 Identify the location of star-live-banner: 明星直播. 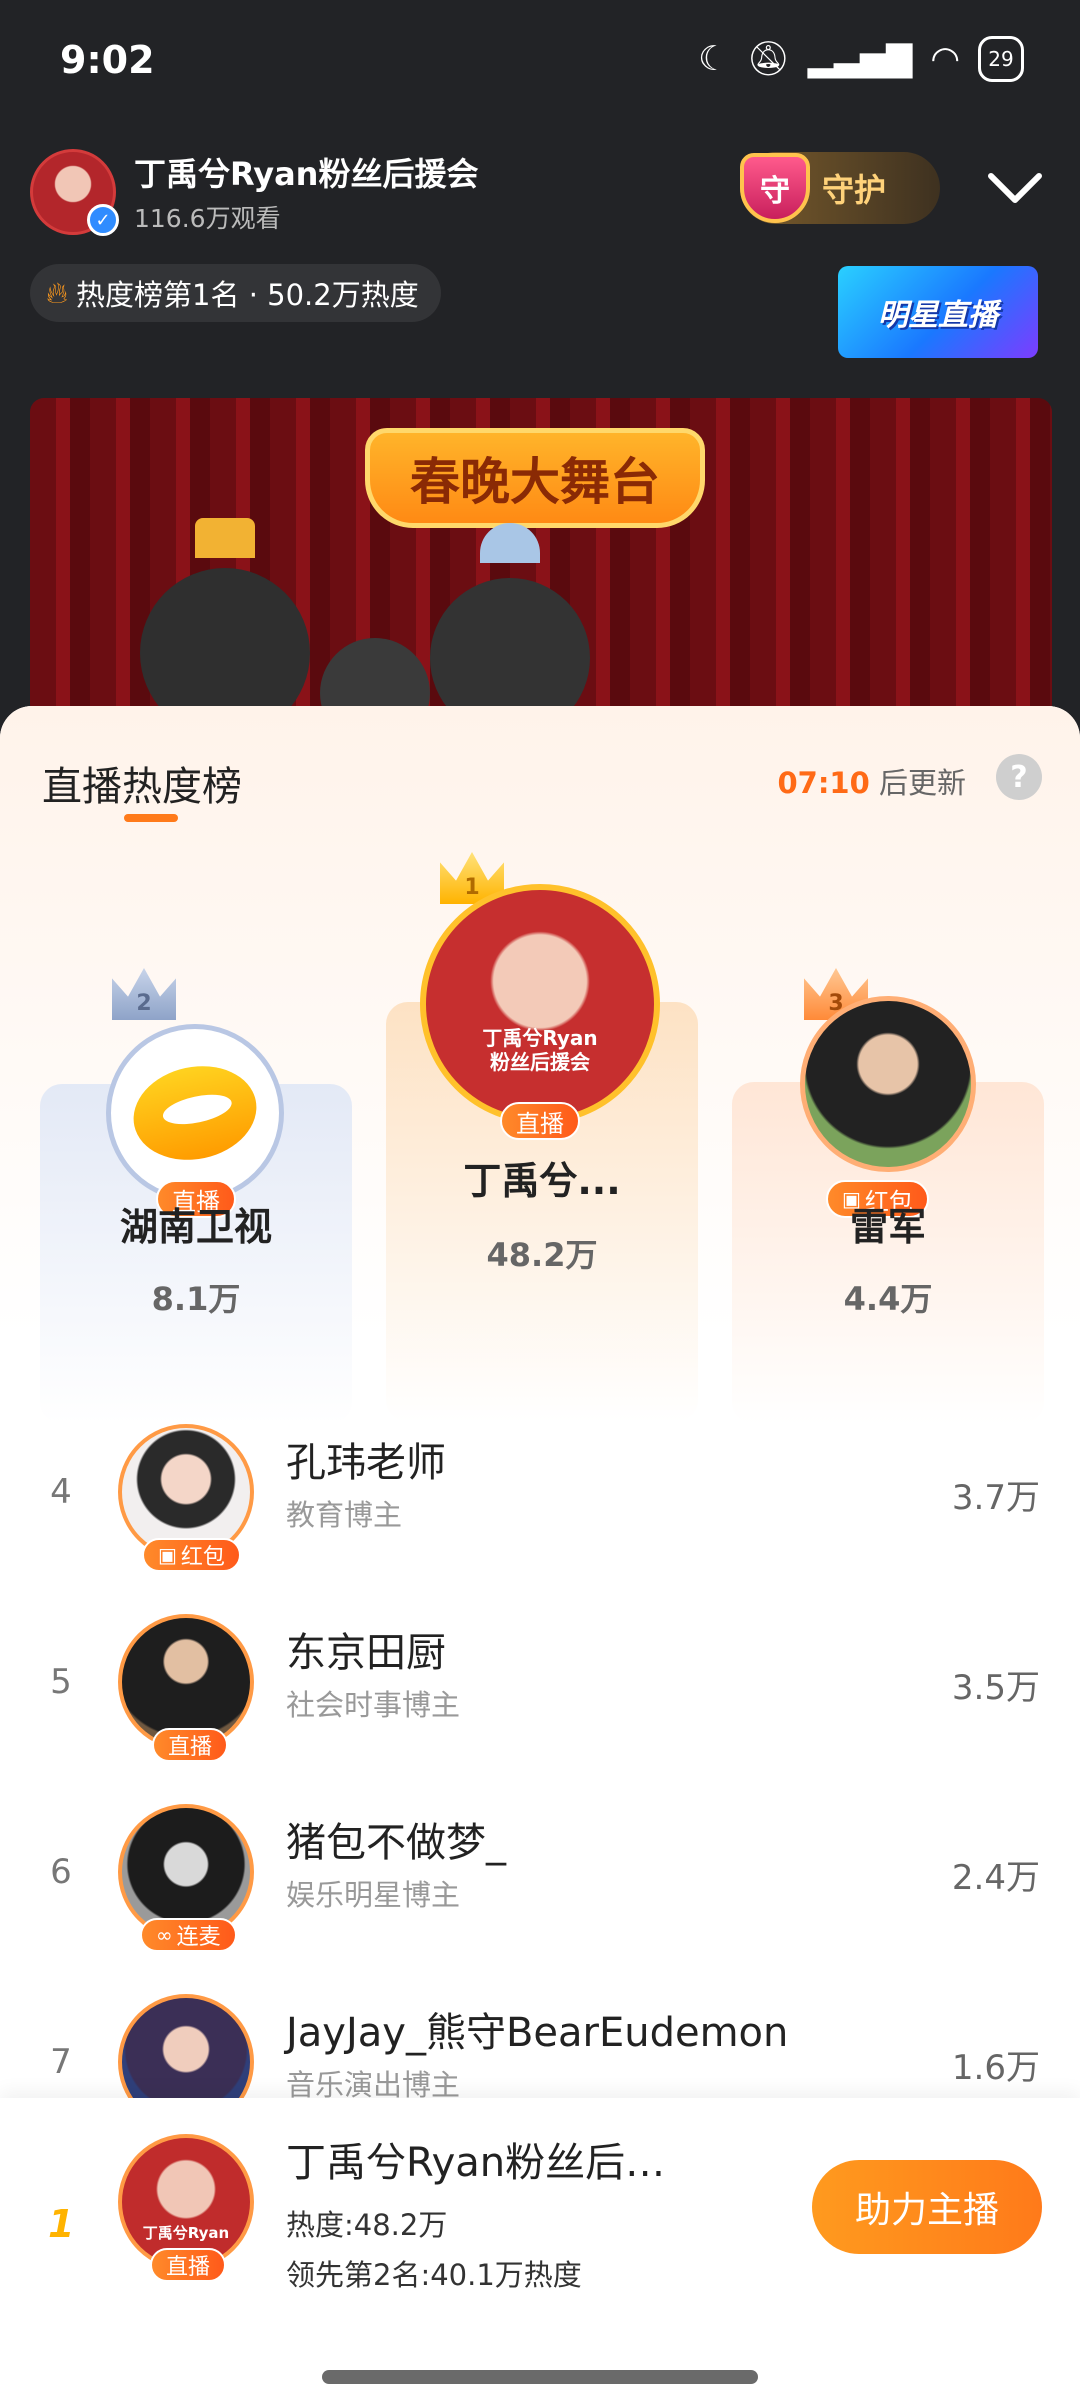
(938, 312).